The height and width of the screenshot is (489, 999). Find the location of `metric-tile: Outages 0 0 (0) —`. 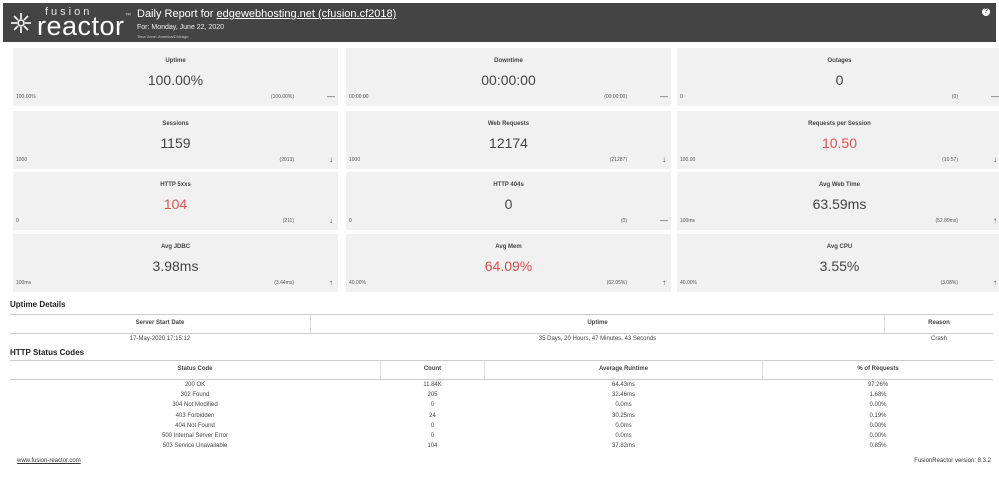

metric-tile: Outages 0 0 (0) — is located at coordinates (838, 77).